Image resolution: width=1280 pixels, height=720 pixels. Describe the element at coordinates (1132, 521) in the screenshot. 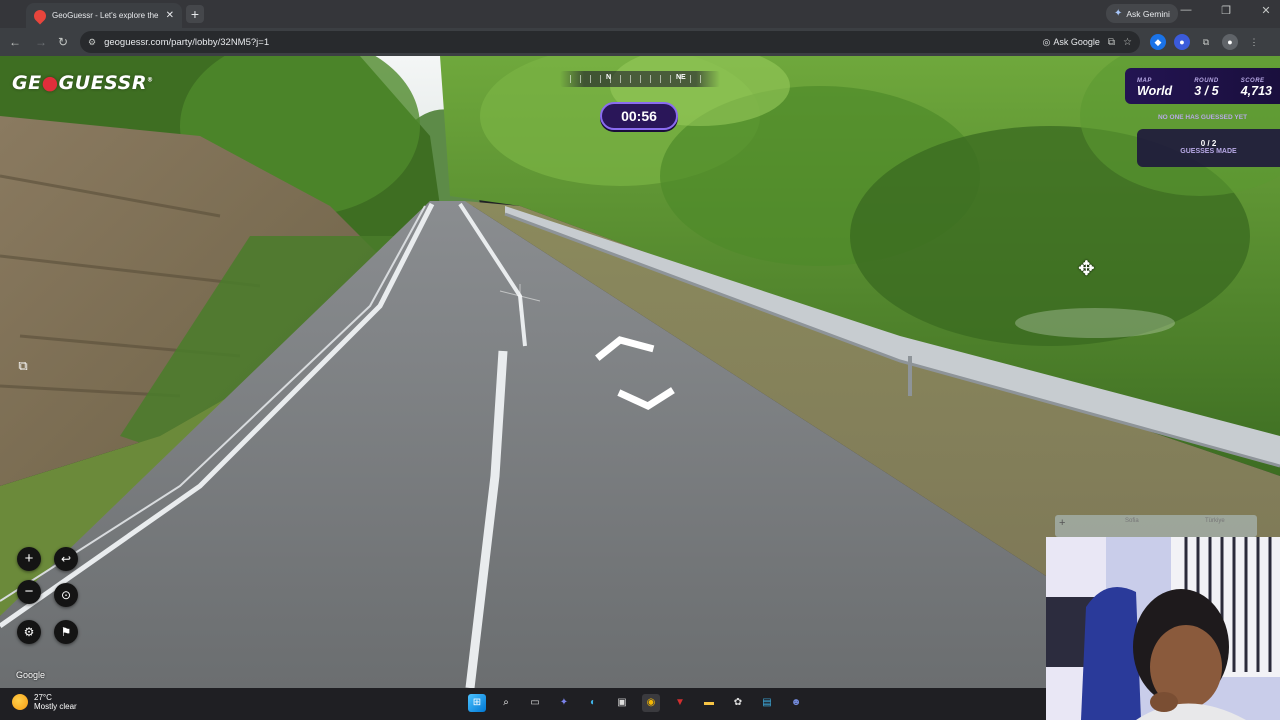

I see `minimap-label-a: Sofia` at that location.